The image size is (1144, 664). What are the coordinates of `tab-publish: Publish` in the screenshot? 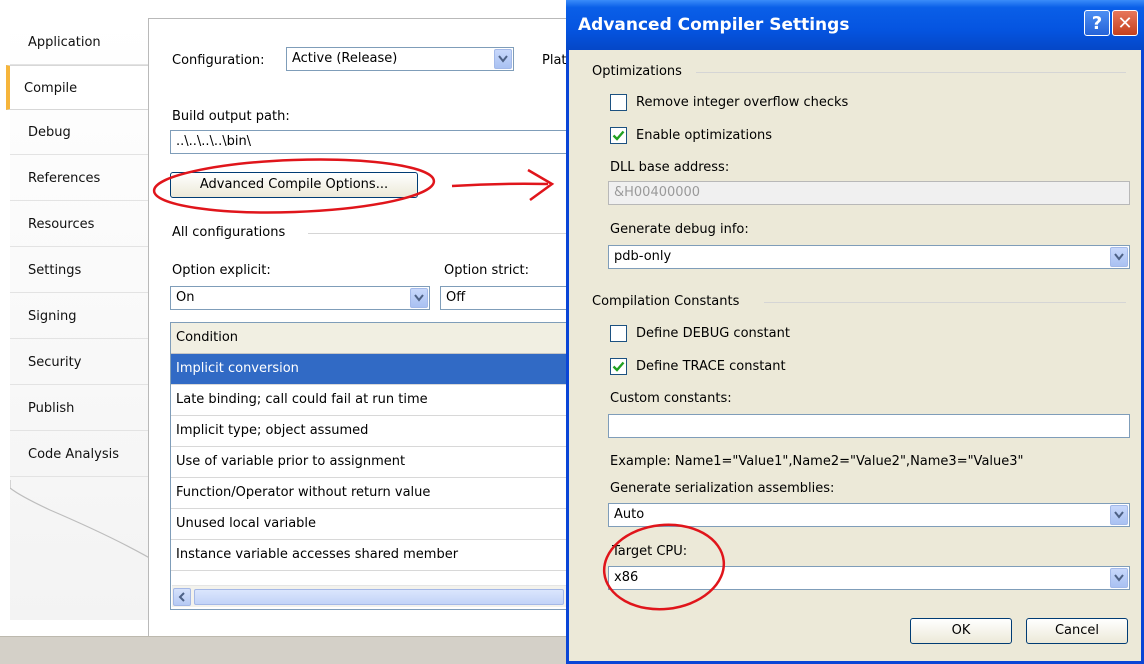 It's located at (80, 408).